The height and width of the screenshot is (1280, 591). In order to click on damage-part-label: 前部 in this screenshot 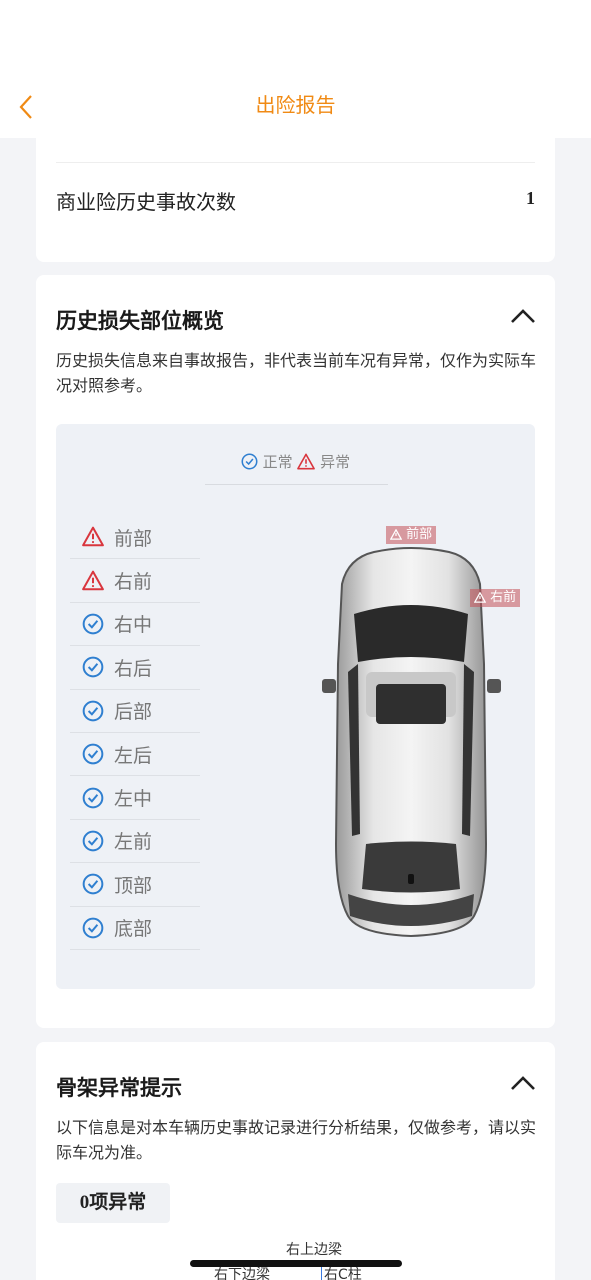, I will do `click(133, 538)`.